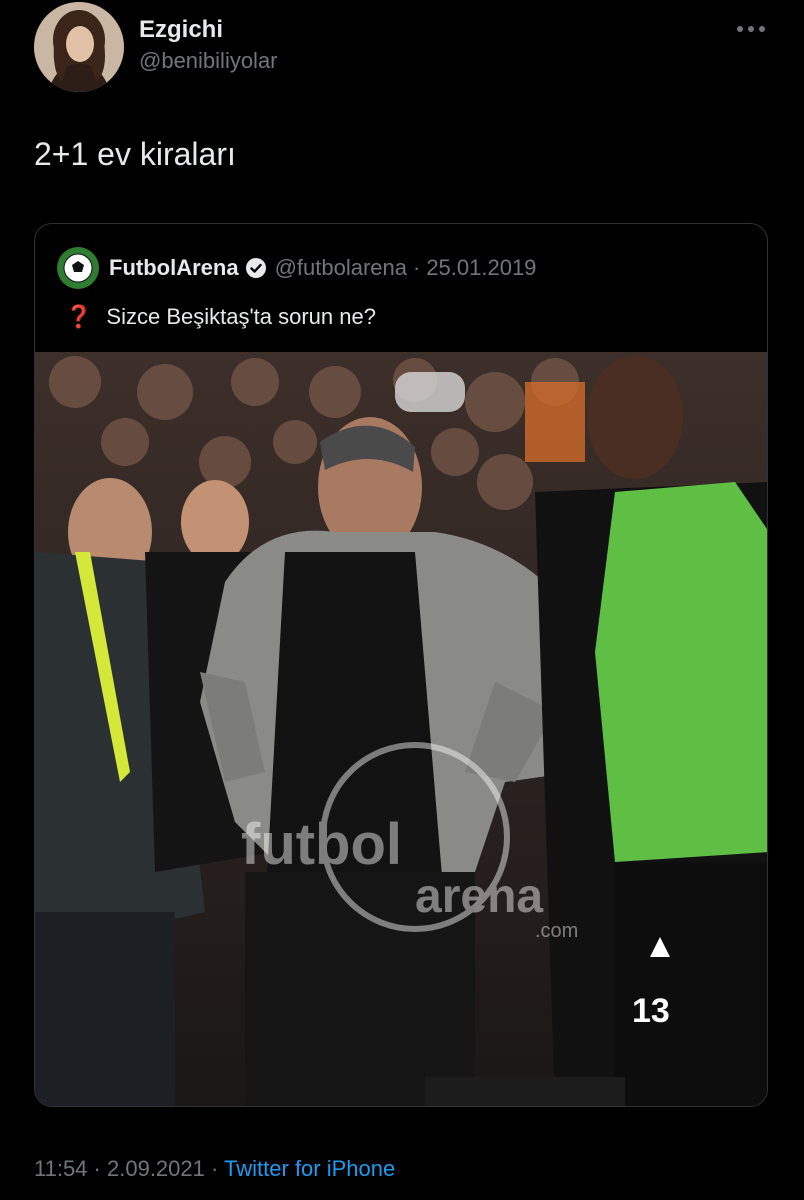 The width and height of the screenshot is (804, 1200). I want to click on jersey-number-label: 13, so click(651, 1011).